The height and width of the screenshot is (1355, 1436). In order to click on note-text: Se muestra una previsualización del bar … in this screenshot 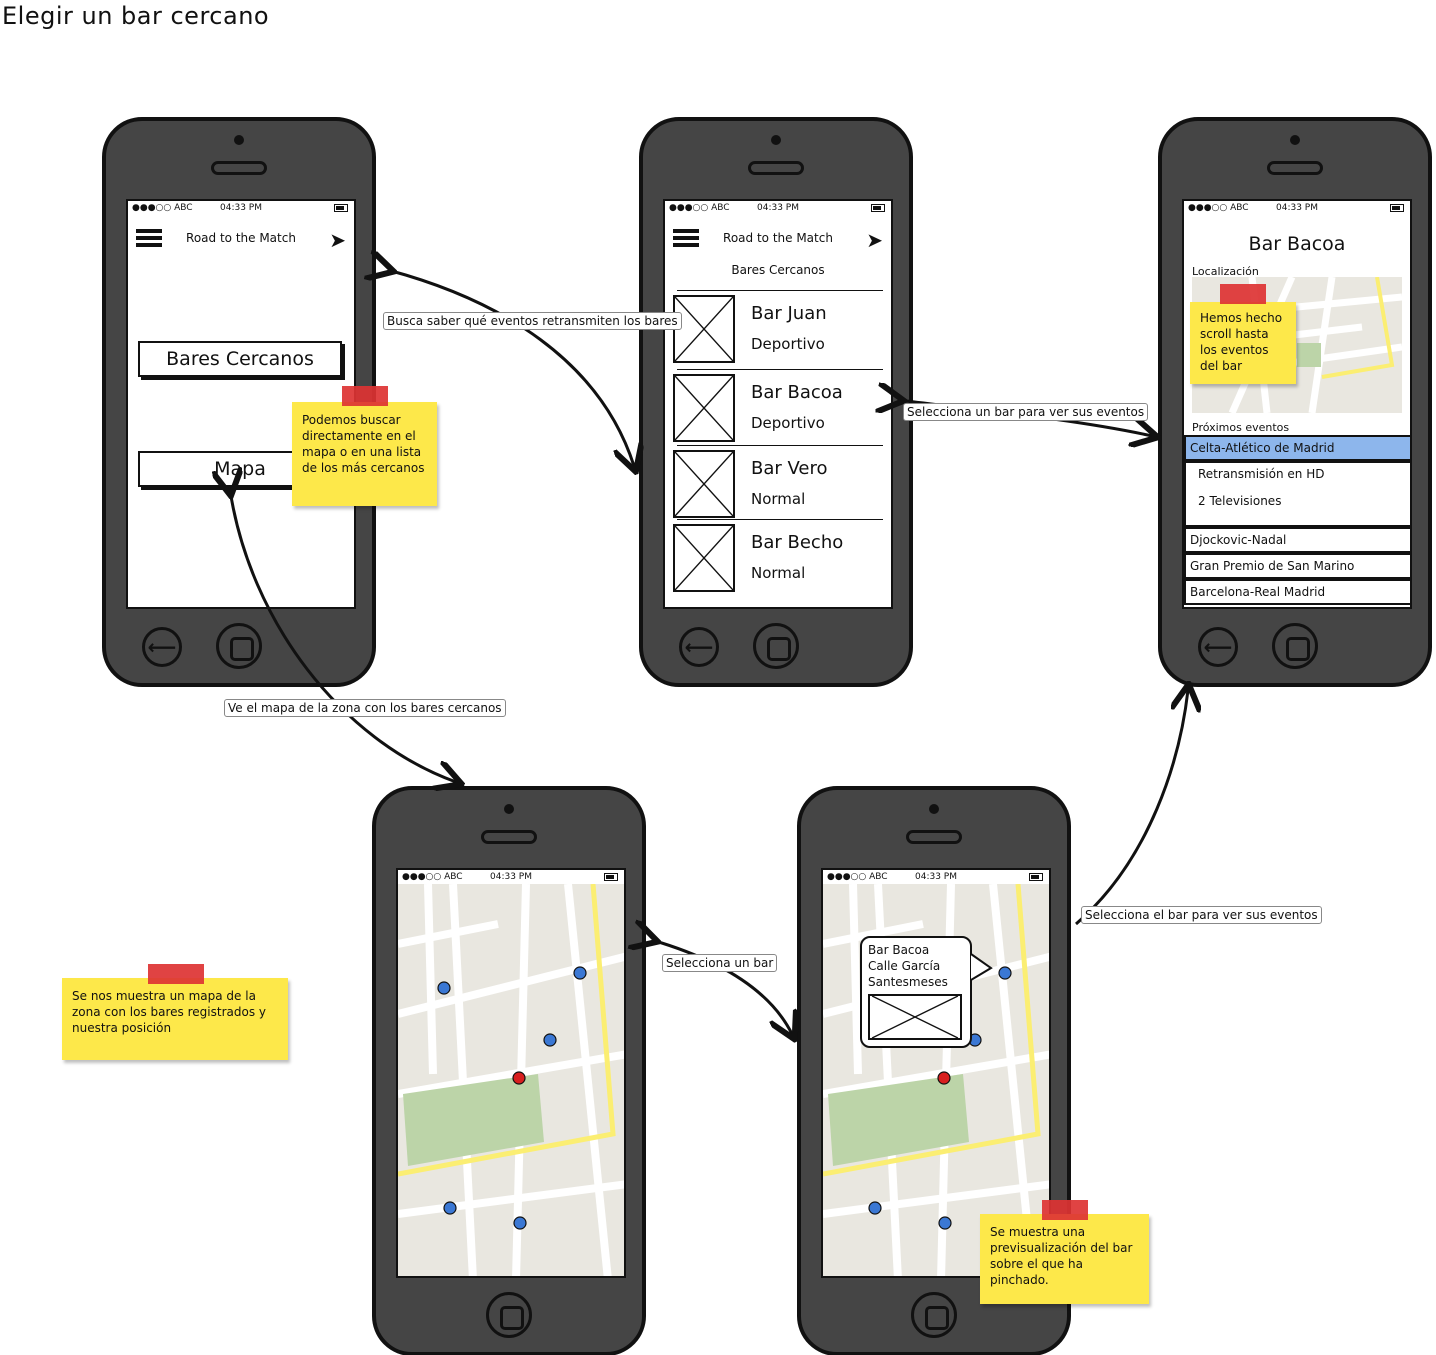, I will do `click(1061, 1256)`.